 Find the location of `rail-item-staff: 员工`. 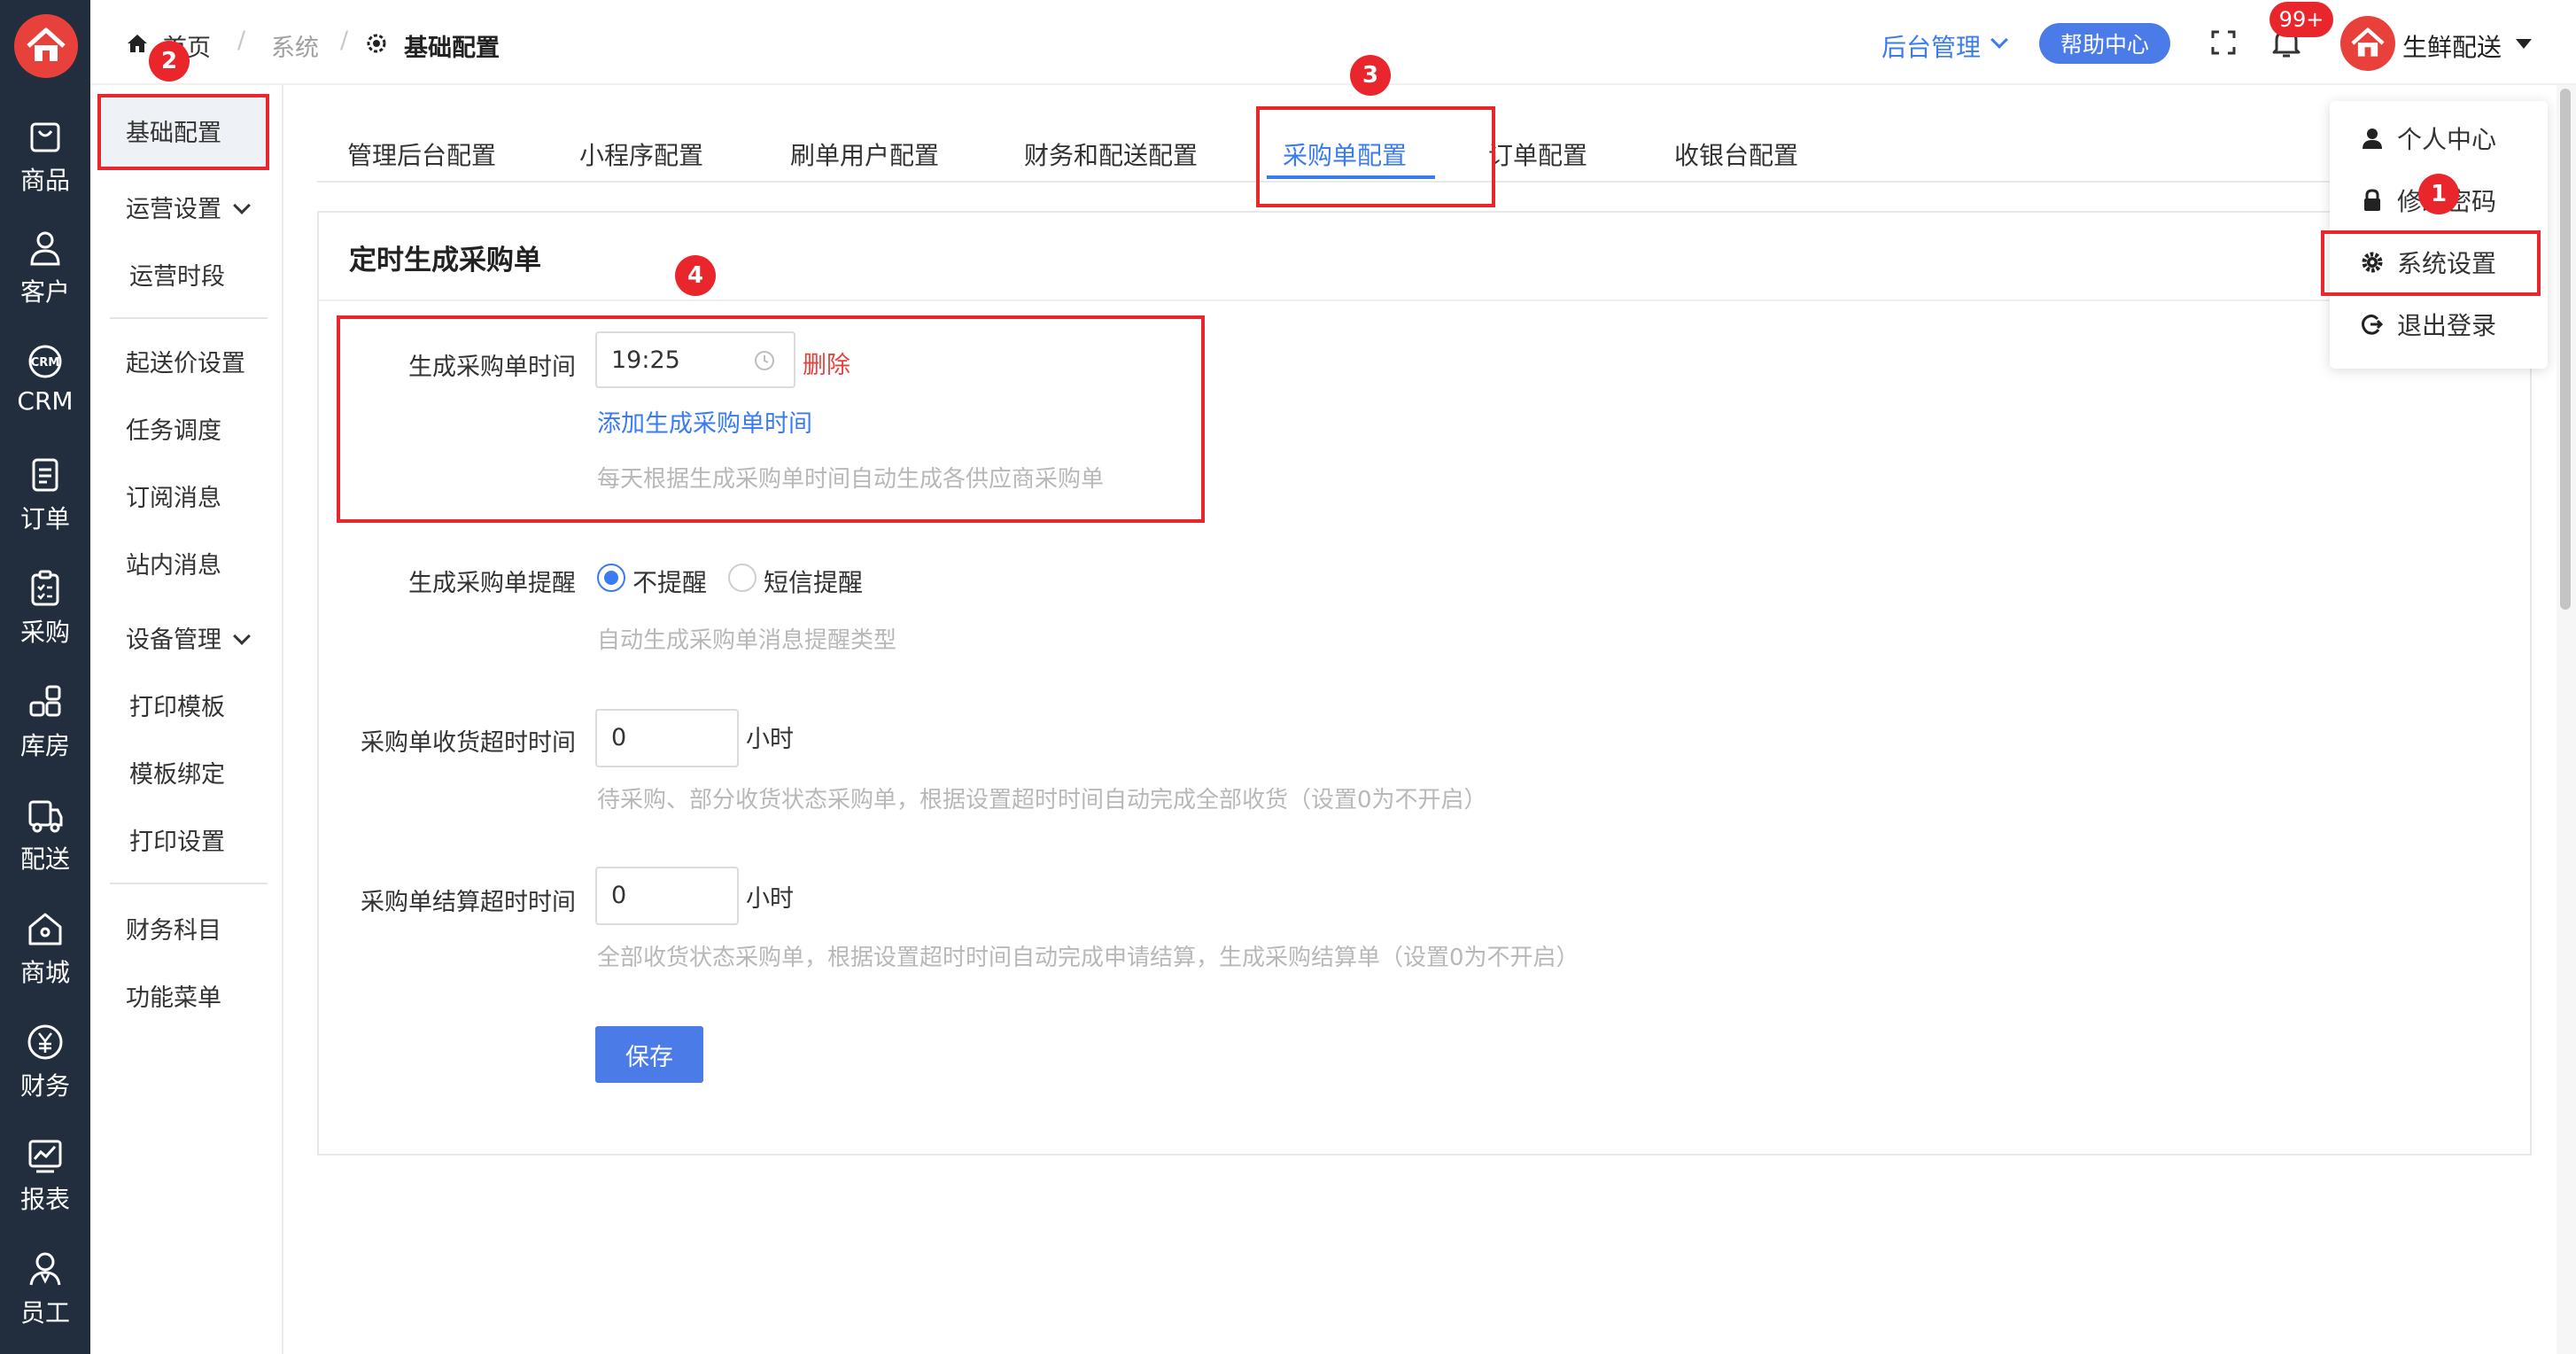

rail-item-staff: 员工 is located at coordinates (45, 1301).